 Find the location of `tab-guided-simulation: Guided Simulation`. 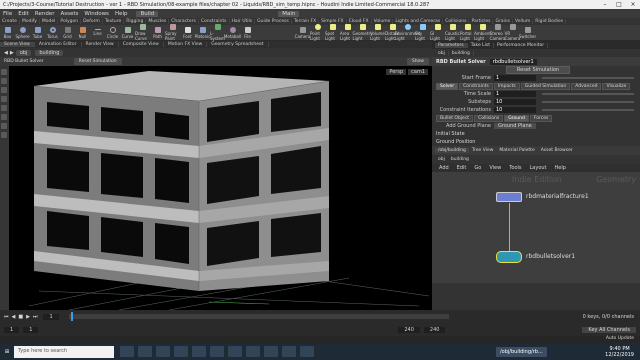

tab-guided-simulation: Guided Simulation is located at coordinates (545, 86).